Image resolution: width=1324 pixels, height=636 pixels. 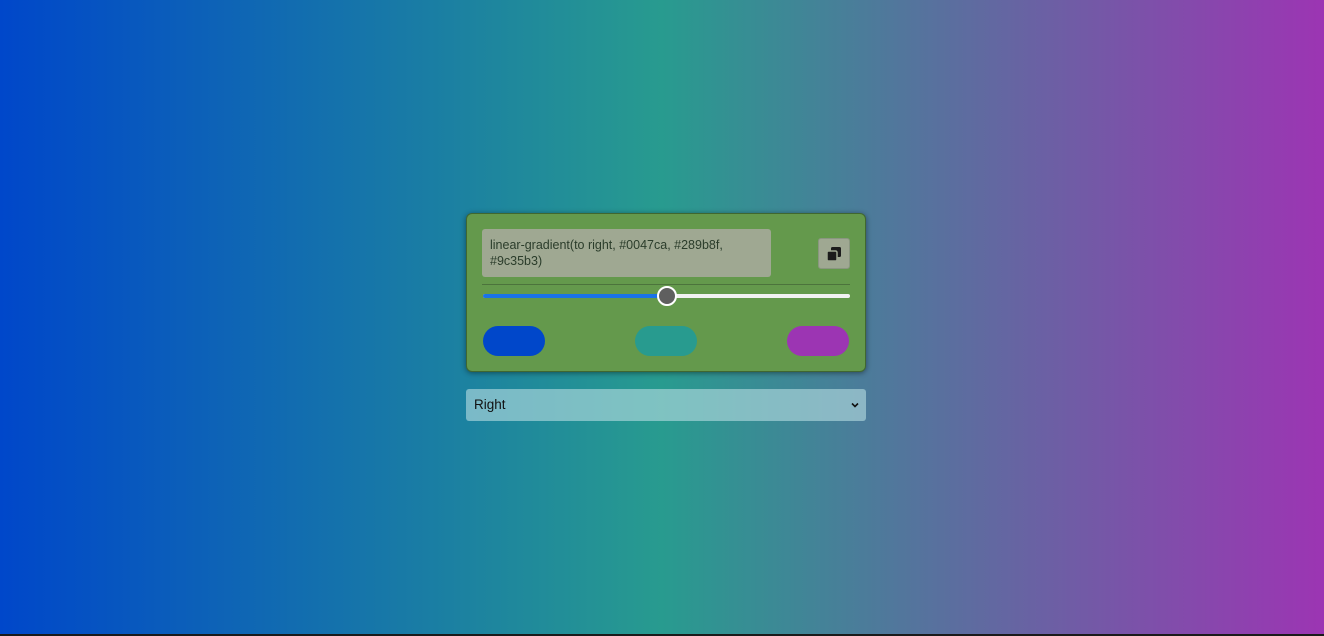 I want to click on divider, so click(x=666, y=284).